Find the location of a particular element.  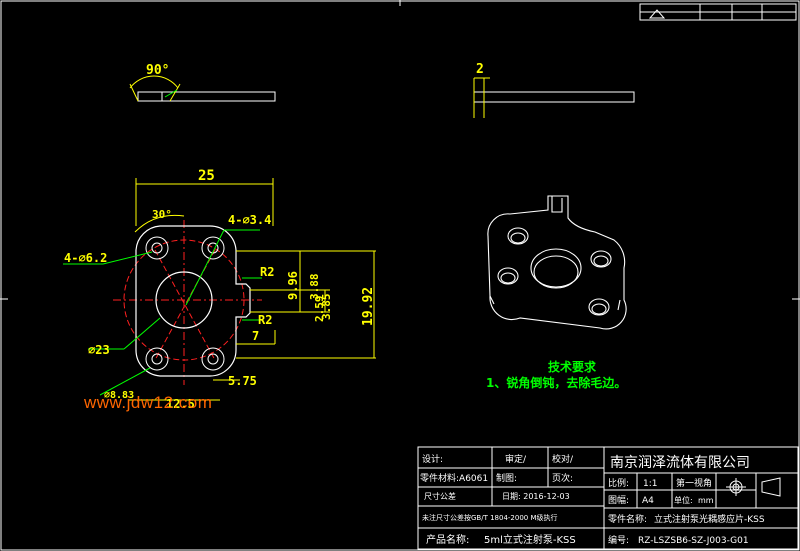

sheet-label: 图幅: is located at coordinates (618, 500).